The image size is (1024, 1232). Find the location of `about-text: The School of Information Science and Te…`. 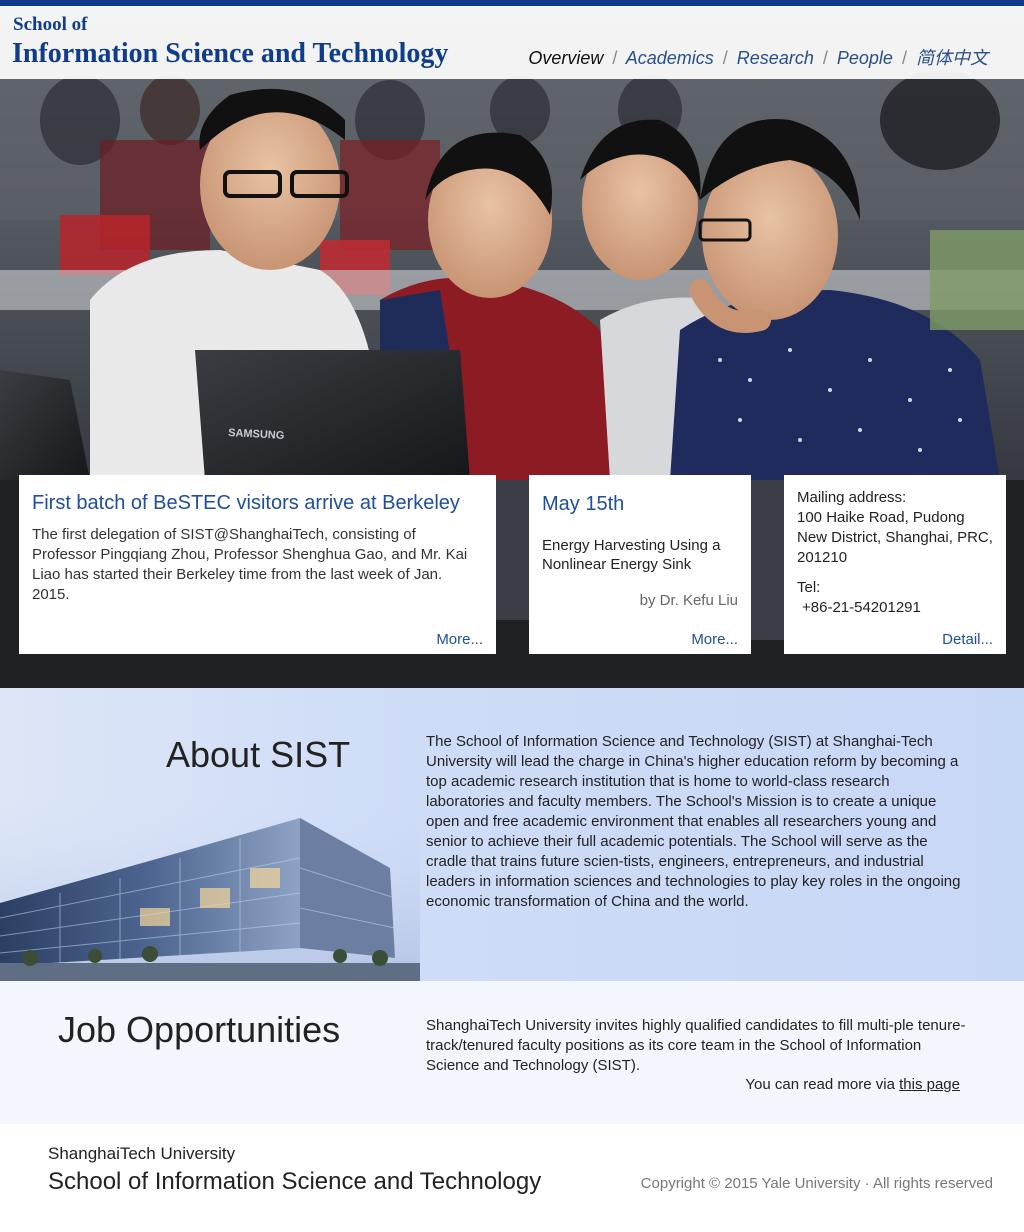

about-text: The School of Information Science and Te… is located at coordinates (693, 821).